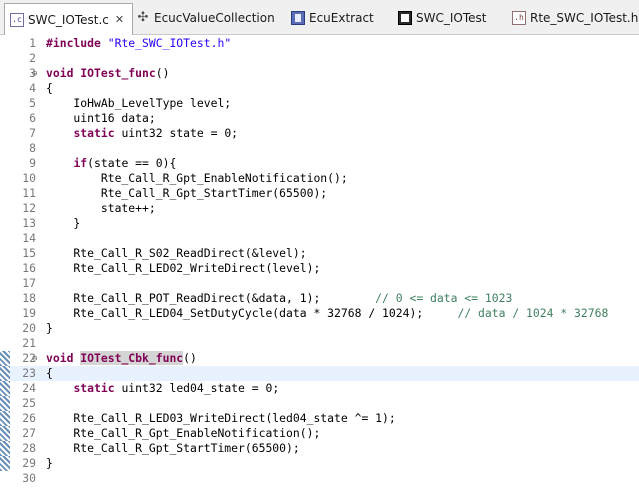  What do you see at coordinates (29, 208) in the screenshot?
I see `line-number: 12` at bounding box center [29, 208].